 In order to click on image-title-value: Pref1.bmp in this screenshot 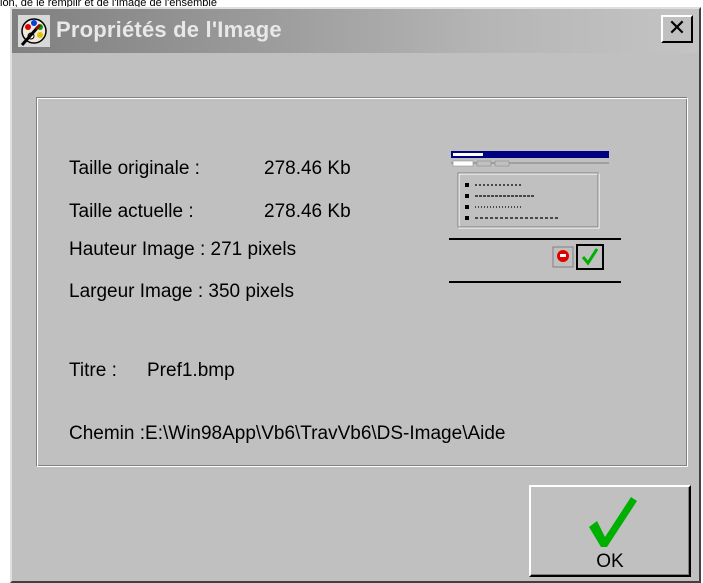, I will do `click(191, 370)`.